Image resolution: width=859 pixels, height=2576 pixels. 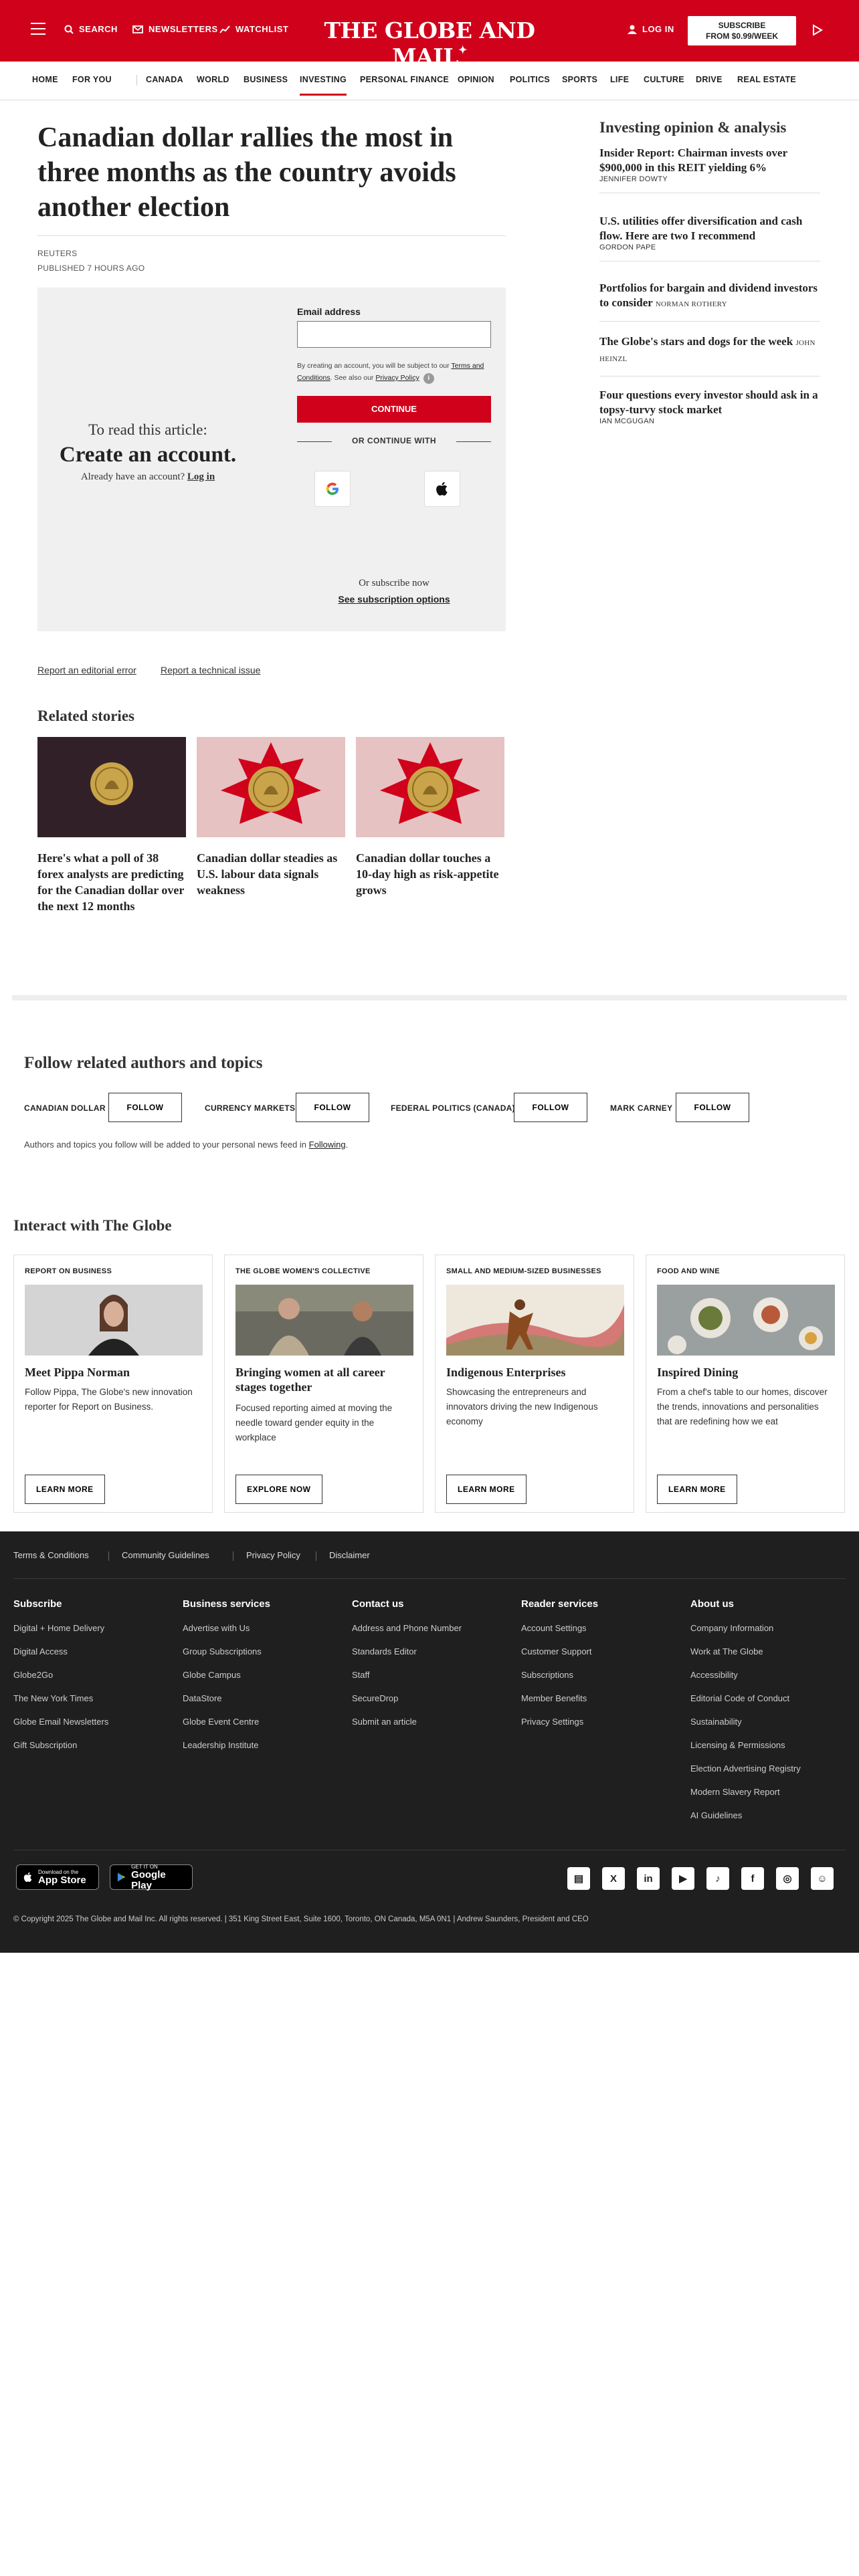 I want to click on footer-link: Election Advertising Registry, so click(x=767, y=1768).